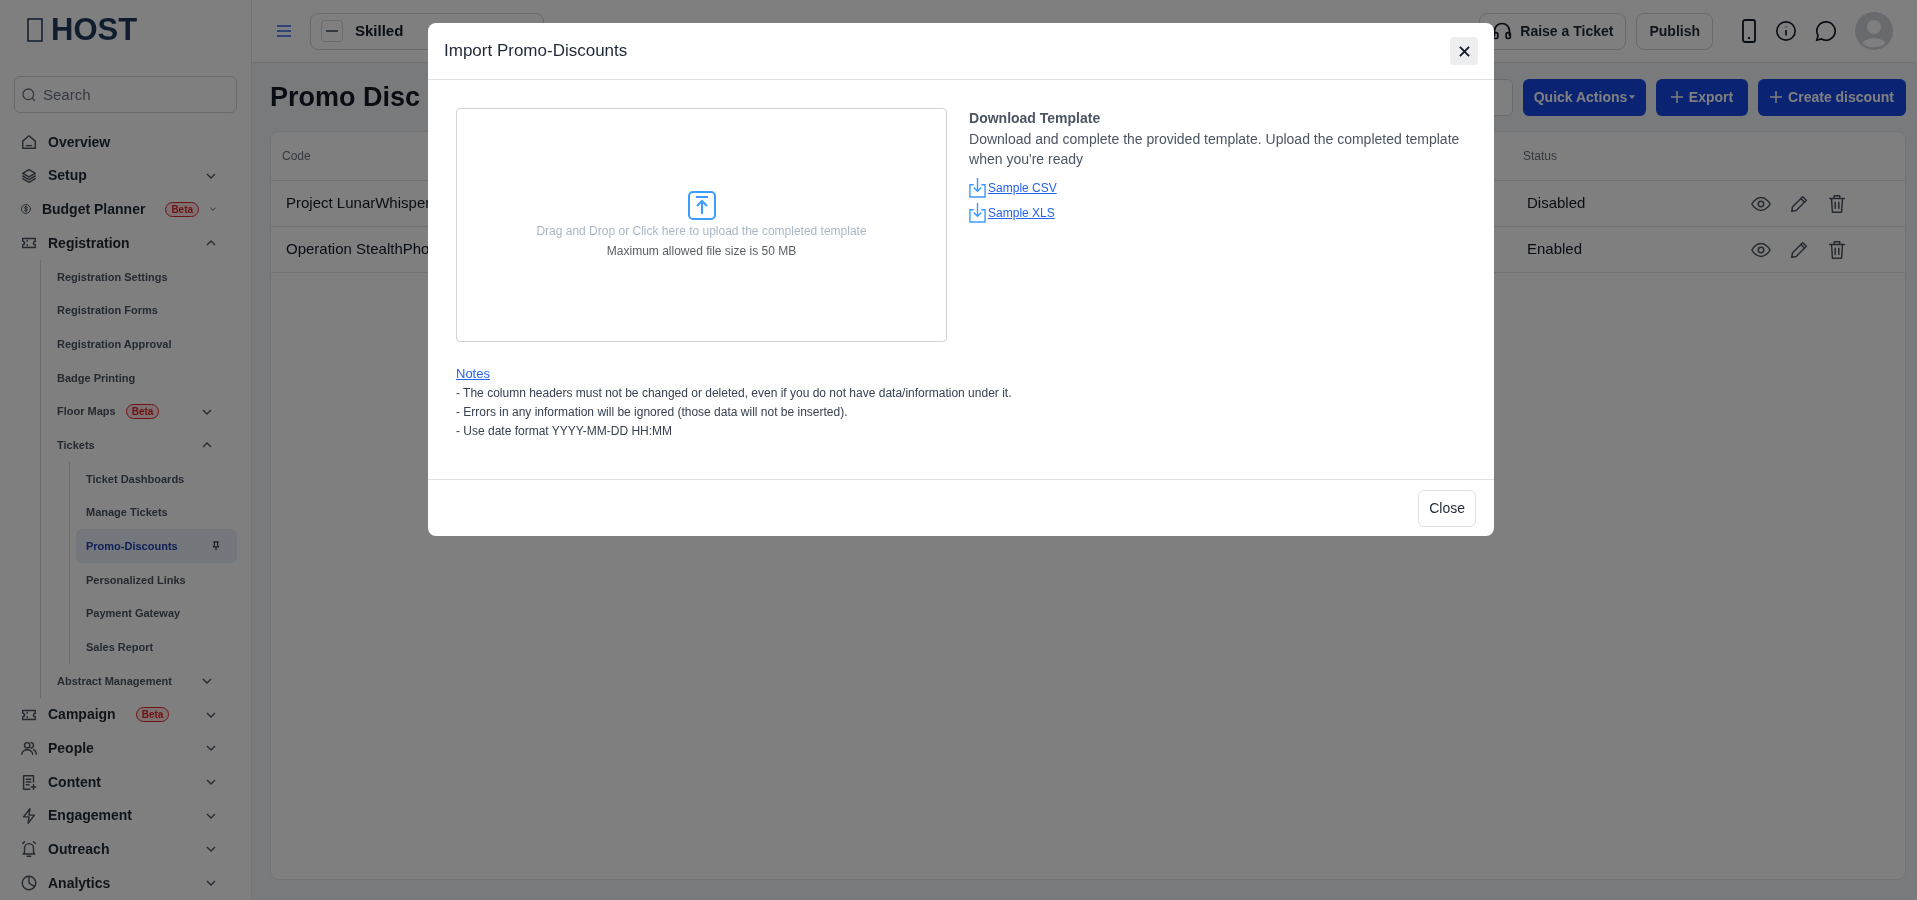  I want to click on sidebar-item: Campaign Beta, so click(125, 714).